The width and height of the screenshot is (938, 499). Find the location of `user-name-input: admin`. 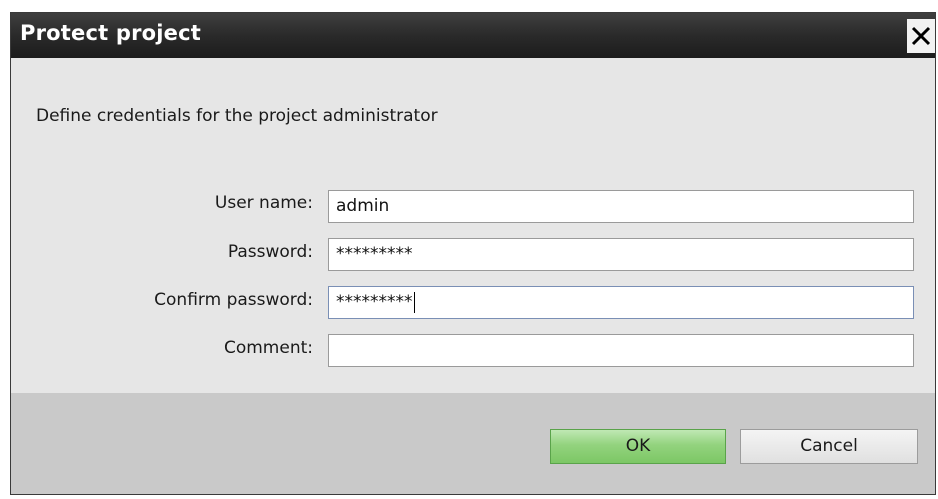

user-name-input: admin is located at coordinates (621, 206).